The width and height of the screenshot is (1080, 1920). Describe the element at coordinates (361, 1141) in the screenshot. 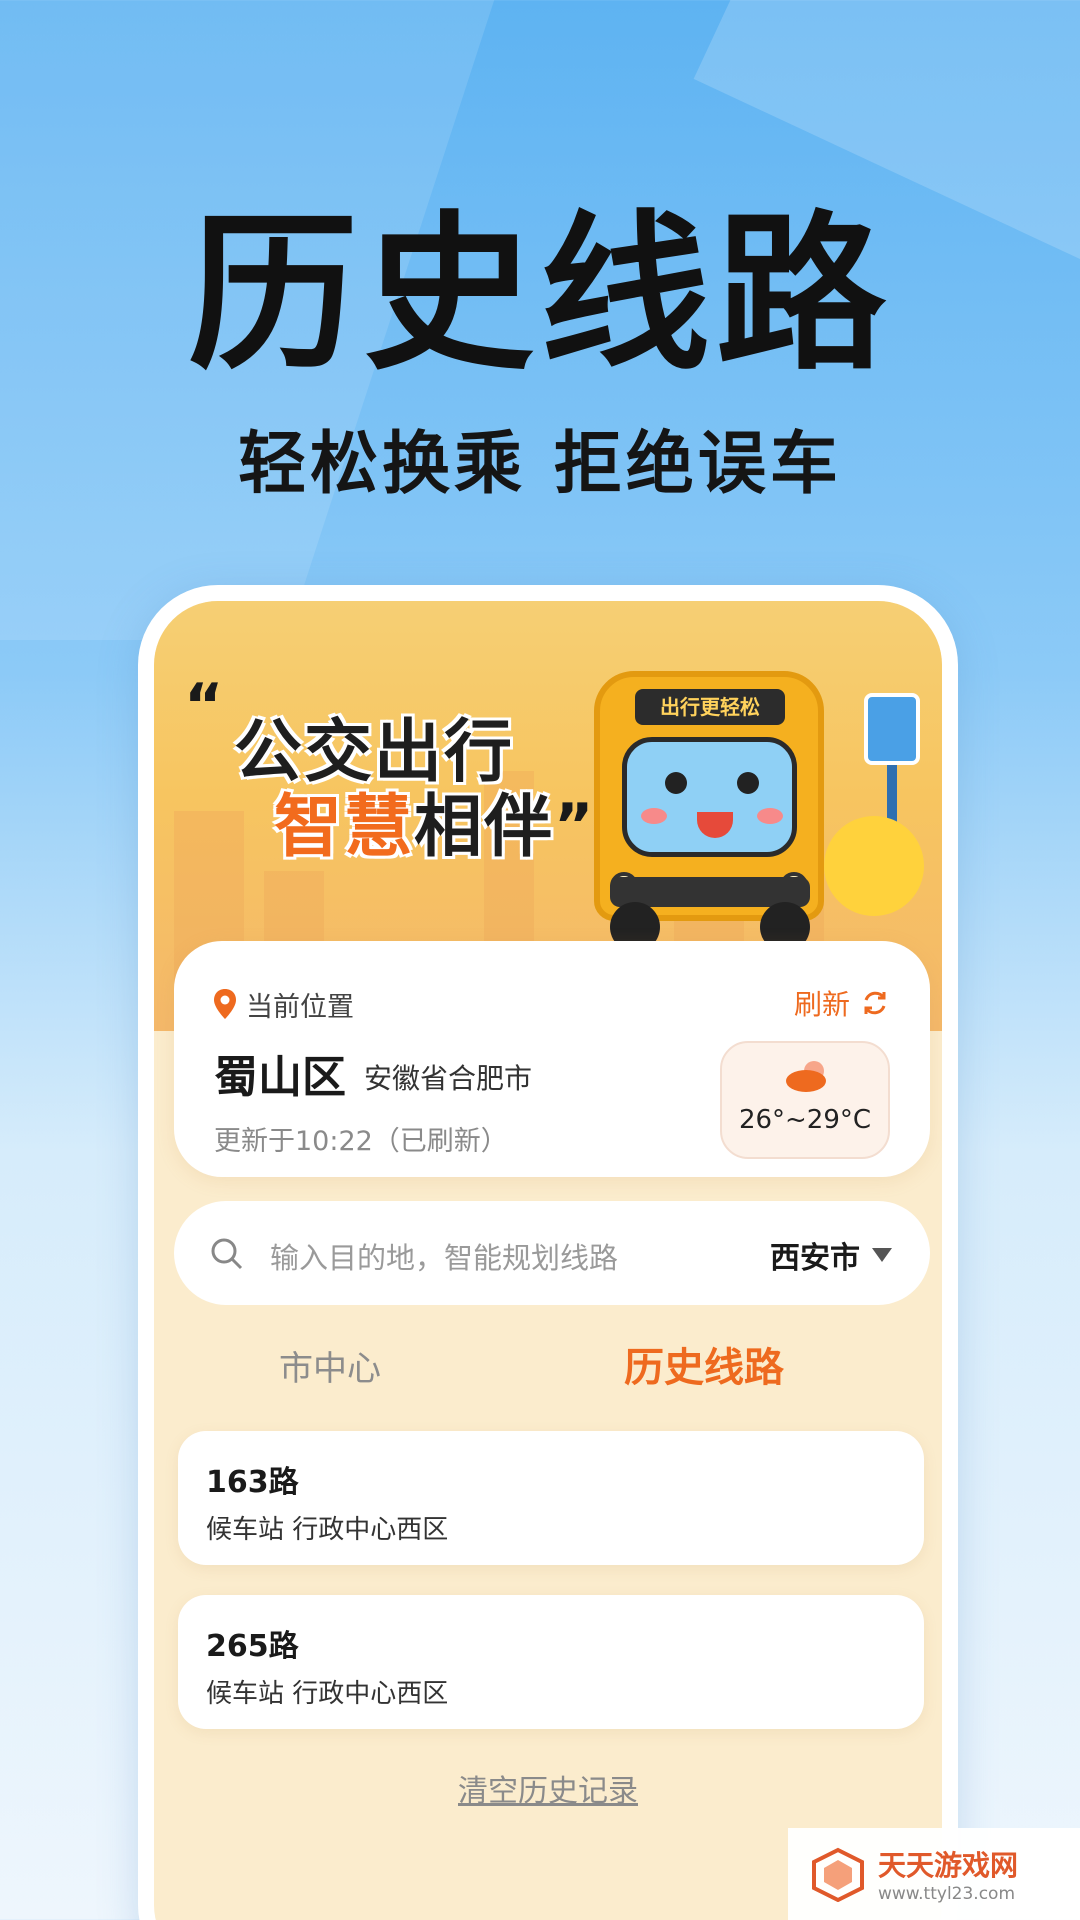

I see `update-time: 更新于10:22（已刷新）` at that location.